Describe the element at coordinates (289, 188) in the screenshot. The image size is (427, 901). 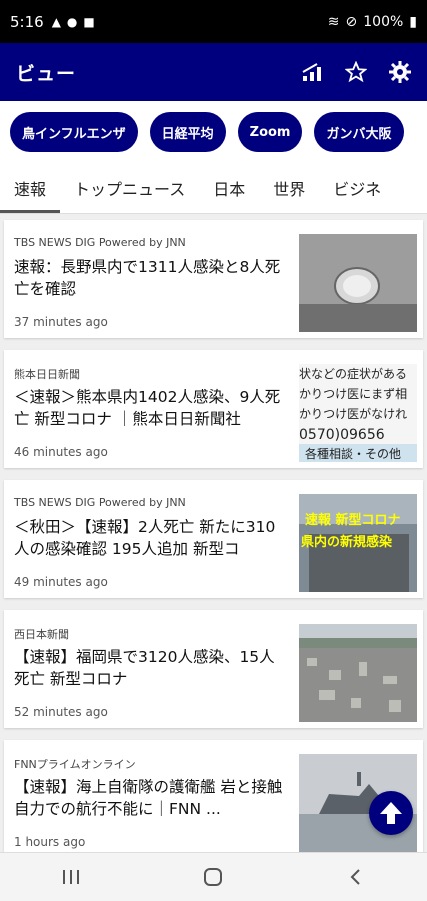
I see `tab-world: 世界` at that location.